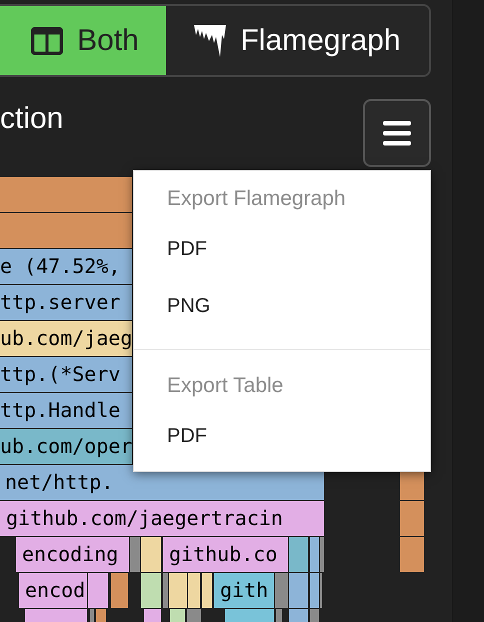 This screenshot has width=484, height=622. What do you see at coordinates (66, 410) in the screenshot?
I see `flame-frame: ttp.Handle` at bounding box center [66, 410].